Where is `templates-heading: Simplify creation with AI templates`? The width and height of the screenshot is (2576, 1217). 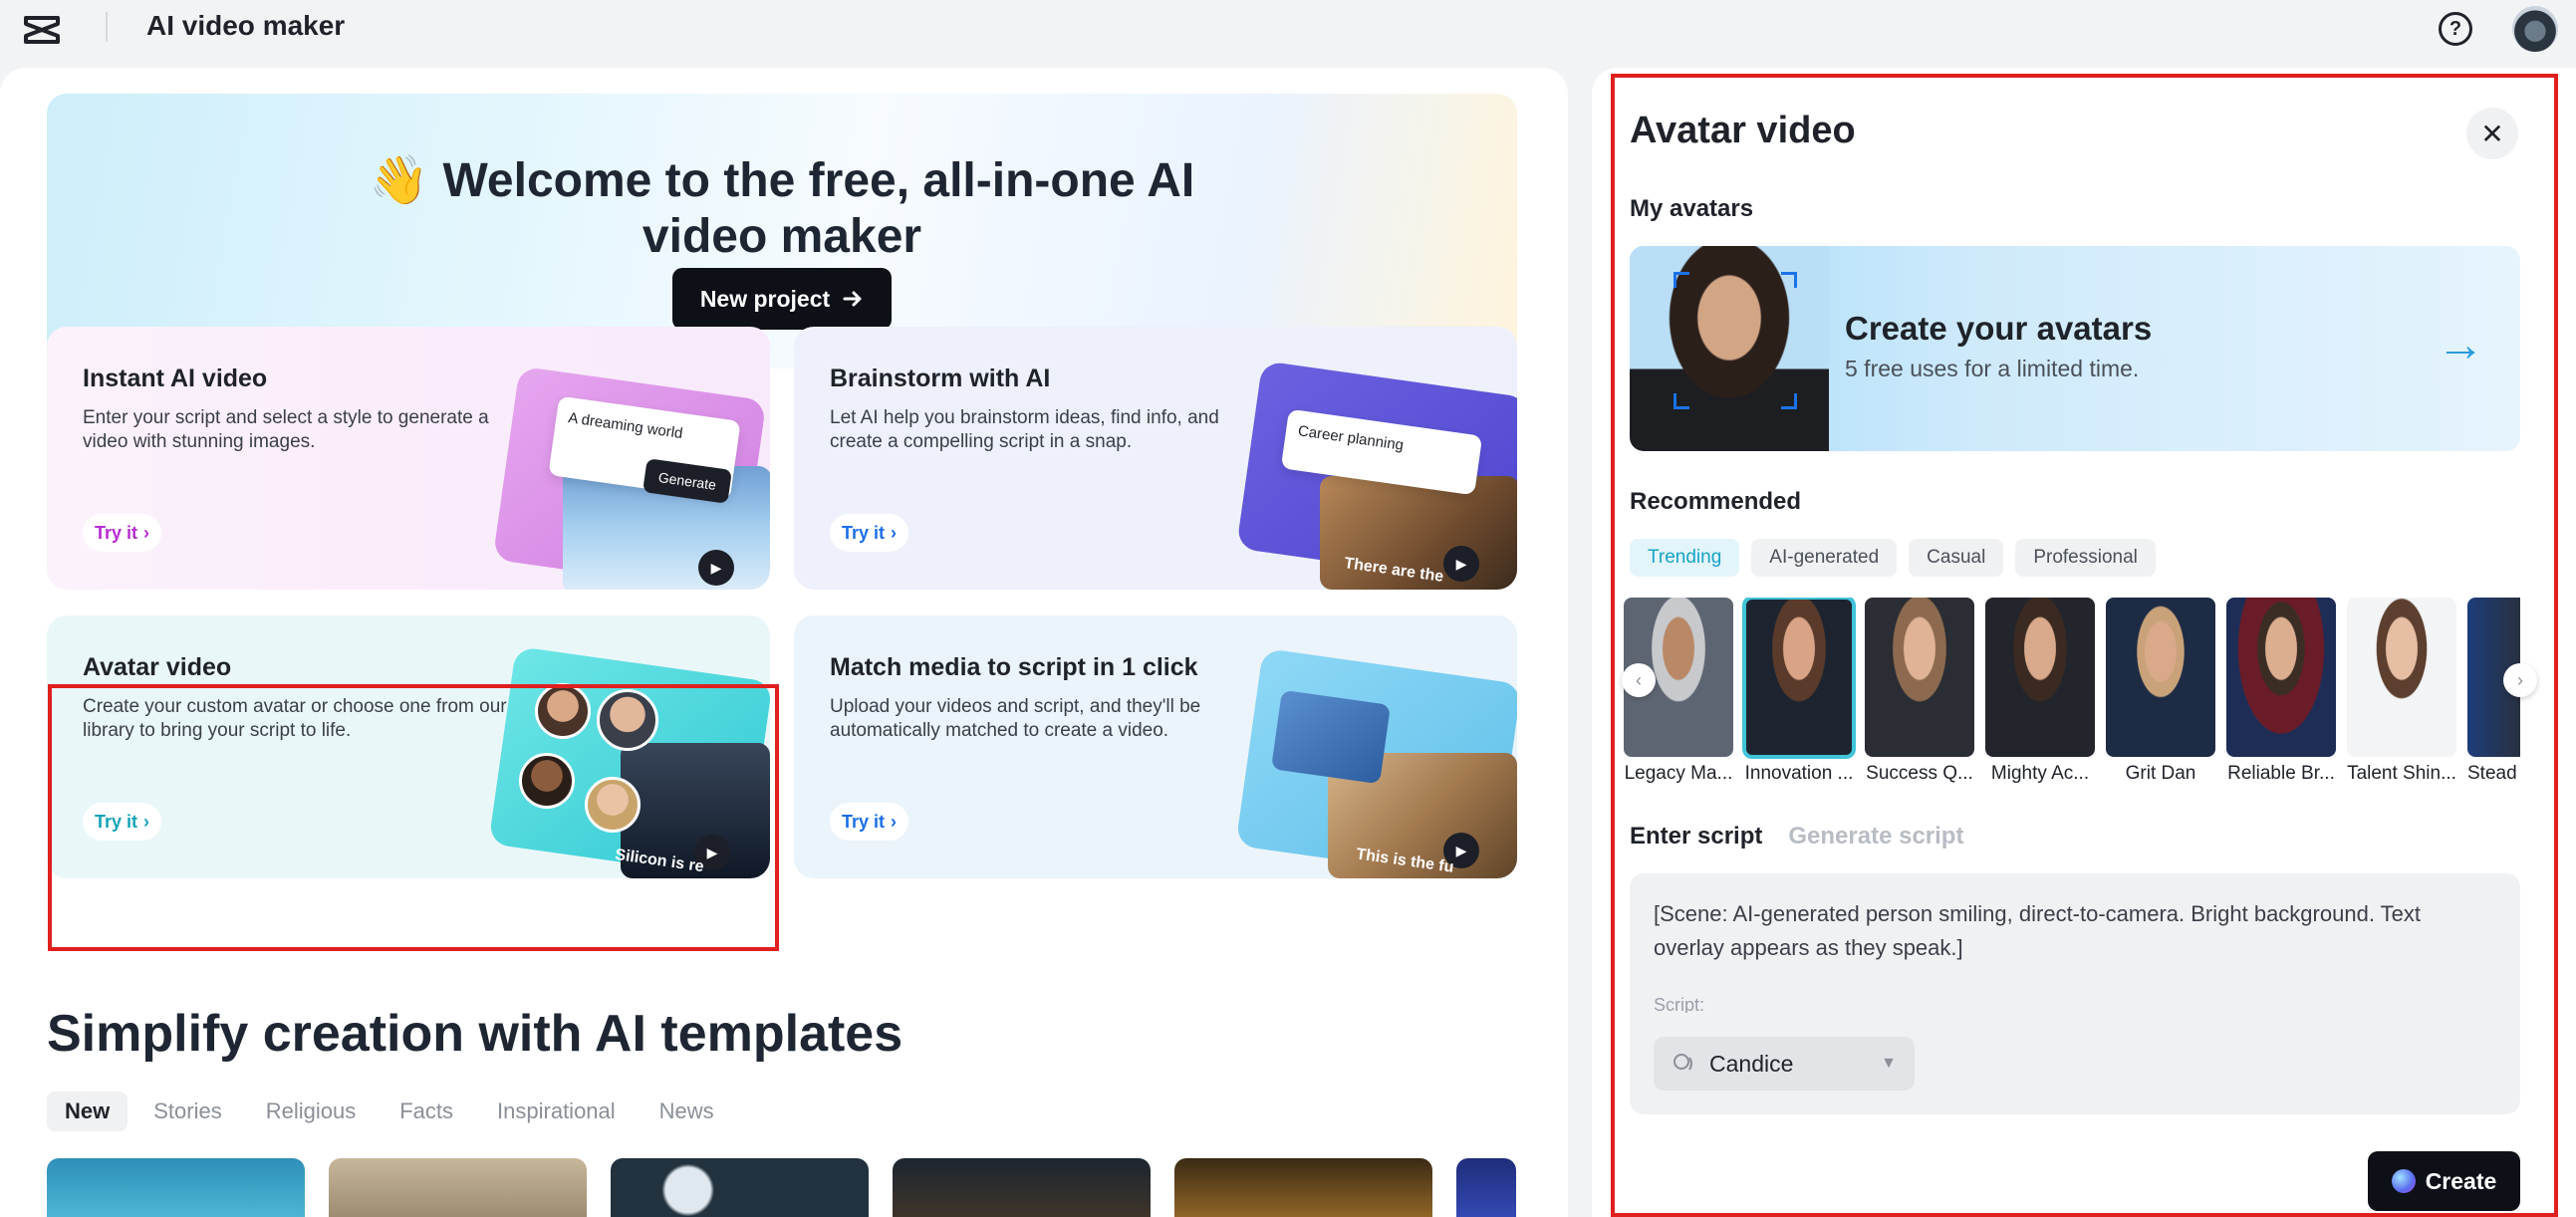
templates-heading: Simplify creation with AI templates is located at coordinates (475, 1034).